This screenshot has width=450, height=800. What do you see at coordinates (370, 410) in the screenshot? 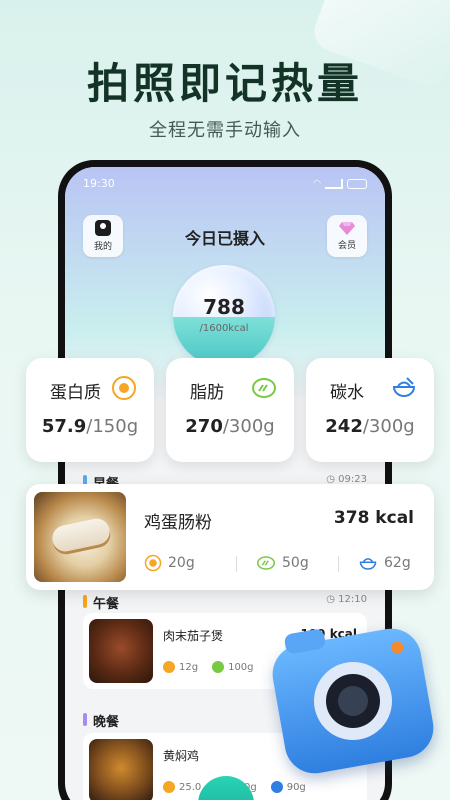
I see `carb-card: 碳水 242/300g` at bounding box center [370, 410].